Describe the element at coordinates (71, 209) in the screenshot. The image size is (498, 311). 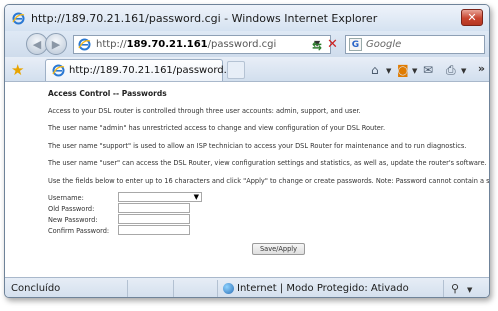
I see `old-password-label: Old Password:` at that location.